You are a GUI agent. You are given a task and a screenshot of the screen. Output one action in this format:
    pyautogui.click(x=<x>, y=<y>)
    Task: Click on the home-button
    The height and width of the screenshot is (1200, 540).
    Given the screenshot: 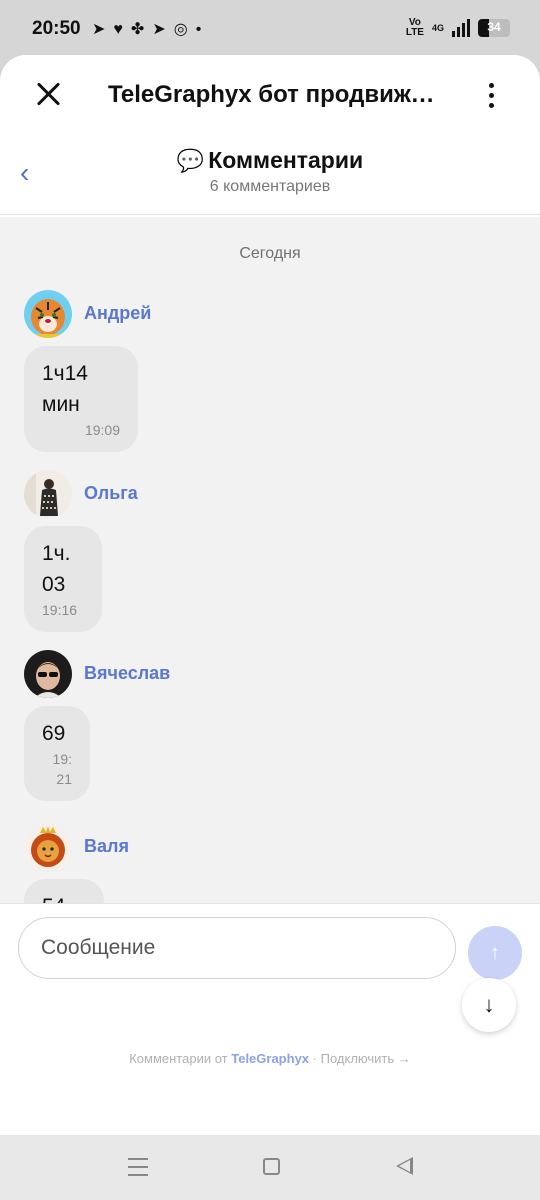 What is the action you would take?
    pyautogui.click(x=271, y=1166)
    